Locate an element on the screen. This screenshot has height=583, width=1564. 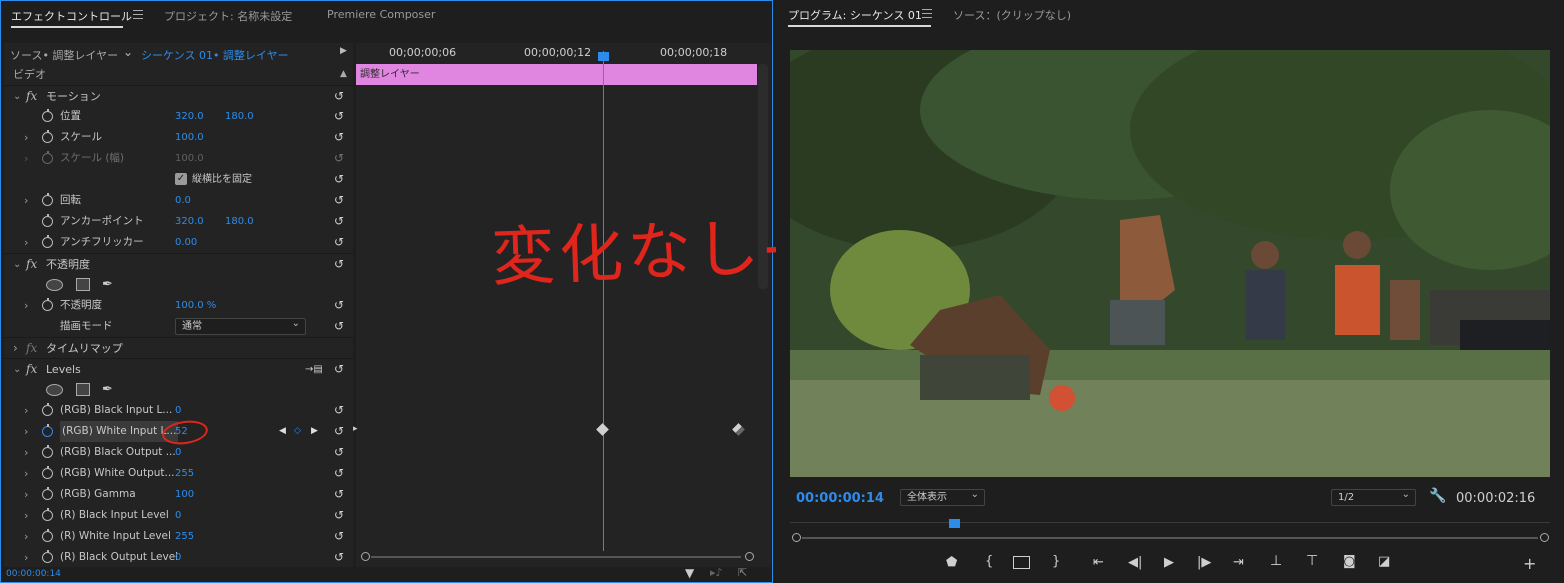
param-value-y: 180.0 is located at coordinates (239, 221).